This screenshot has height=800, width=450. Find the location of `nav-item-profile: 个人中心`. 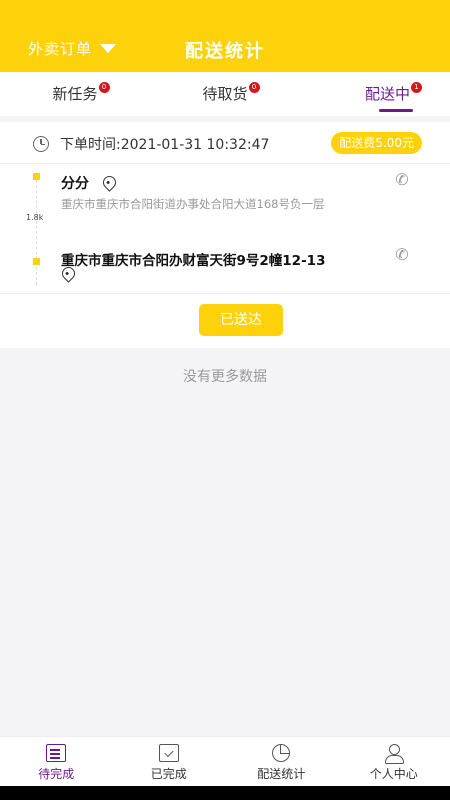

nav-item-profile: 个人中心 is located at coordinates (394, 761).